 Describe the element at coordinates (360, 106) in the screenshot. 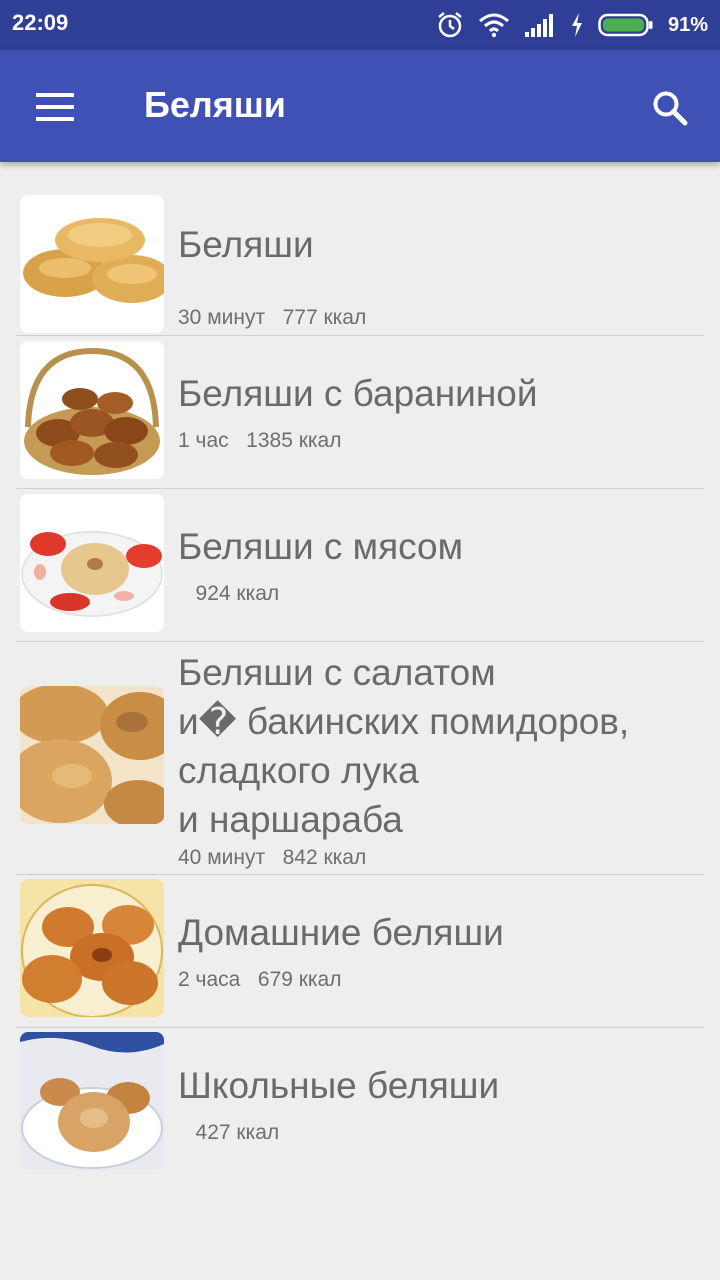

I see `toolbar: Беляши` at that location.